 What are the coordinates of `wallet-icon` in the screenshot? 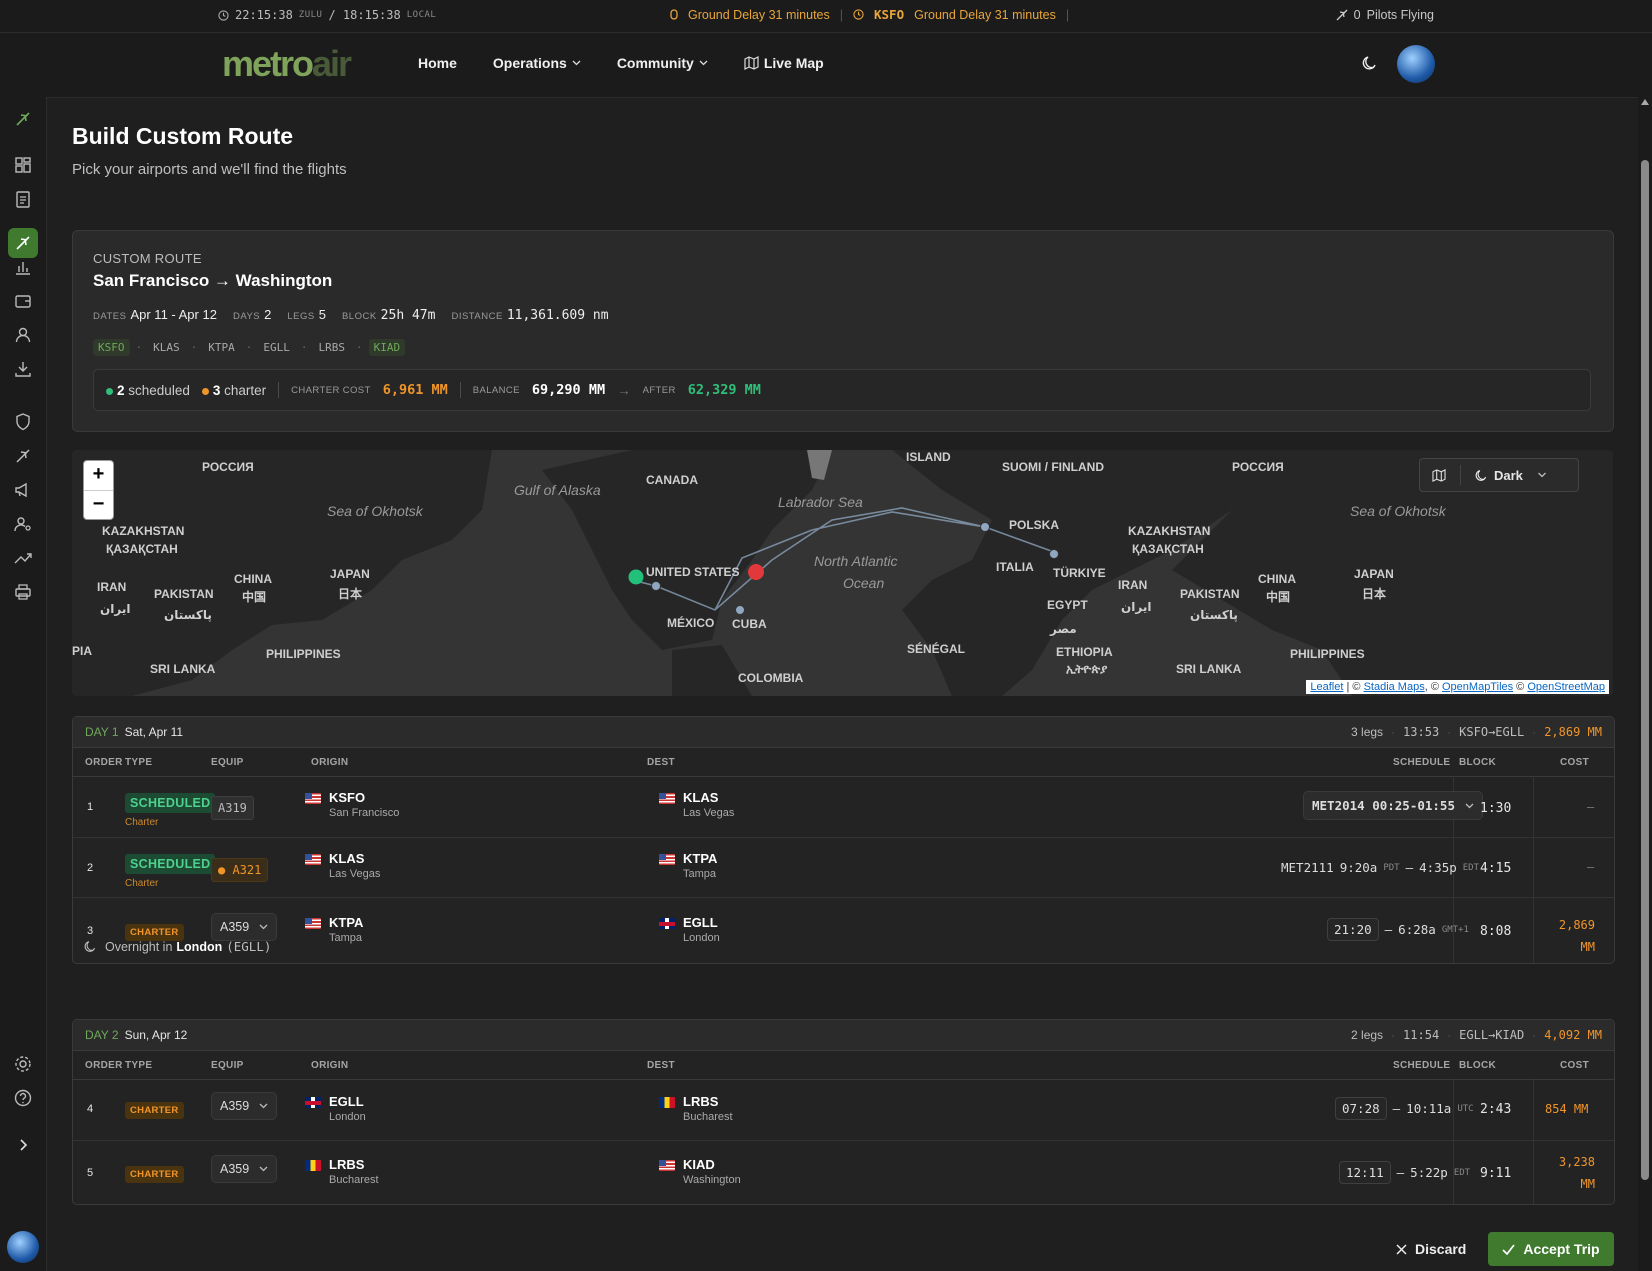 It's located at (23, 301).